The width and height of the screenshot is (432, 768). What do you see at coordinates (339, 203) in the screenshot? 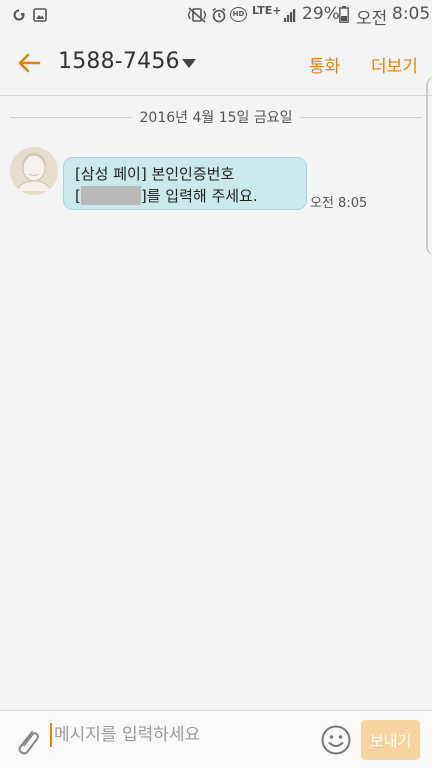
I see `message-timestamp: 오전 8:05` at bounding box center [339, 203].